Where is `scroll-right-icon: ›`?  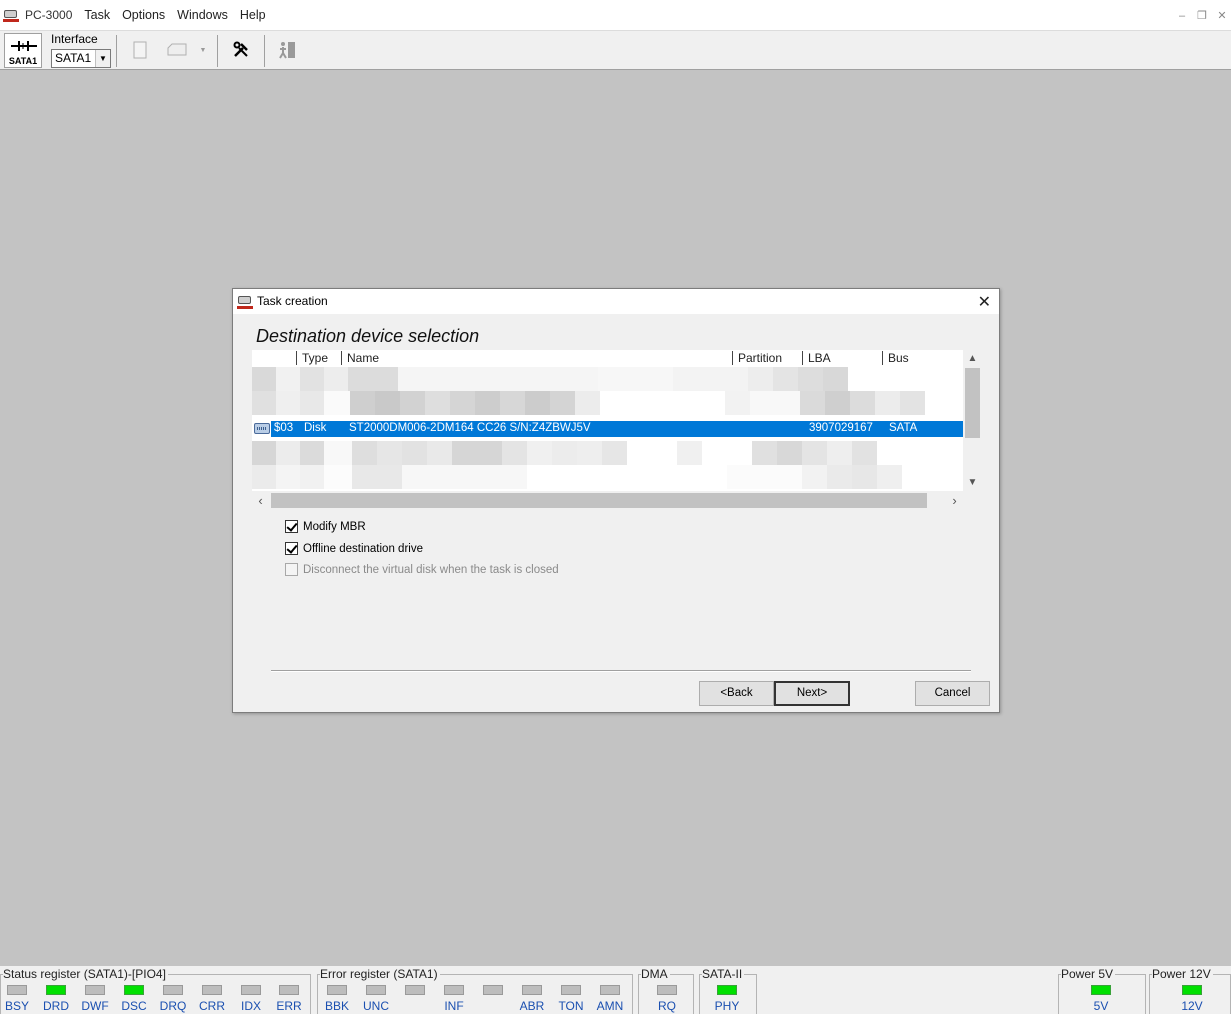 scroll-right-icon: › is located at coordinates (954, 500).